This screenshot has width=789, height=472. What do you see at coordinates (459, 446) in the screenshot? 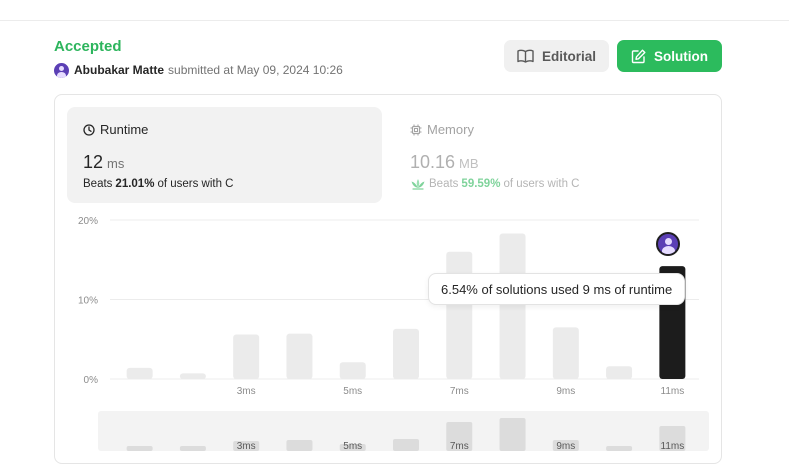
I see `overview-tick-label: 7ms` at bounding box center [459, 446].